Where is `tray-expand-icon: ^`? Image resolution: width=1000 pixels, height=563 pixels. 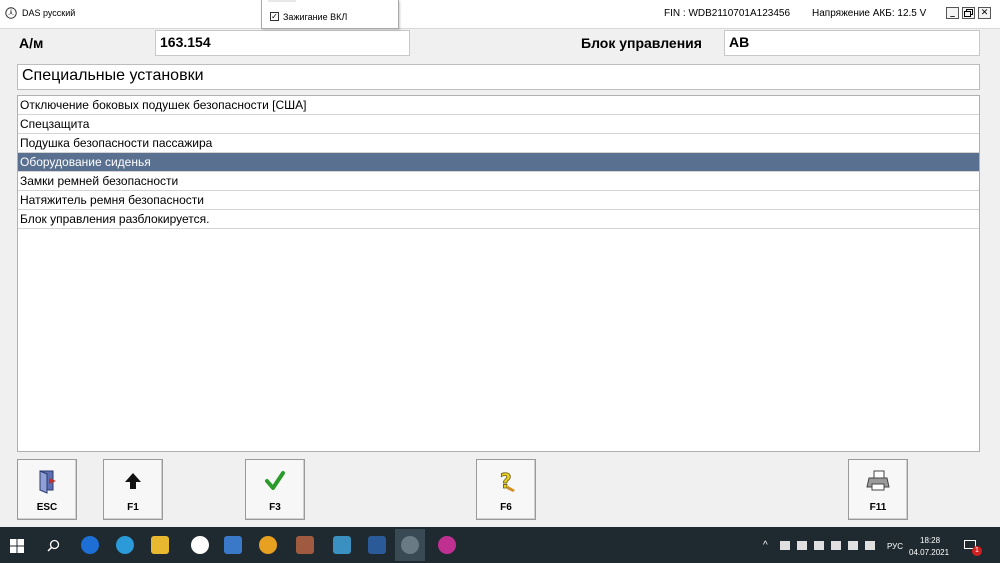
tray-expand-icon: ^ is located at coordinates (765, 545).